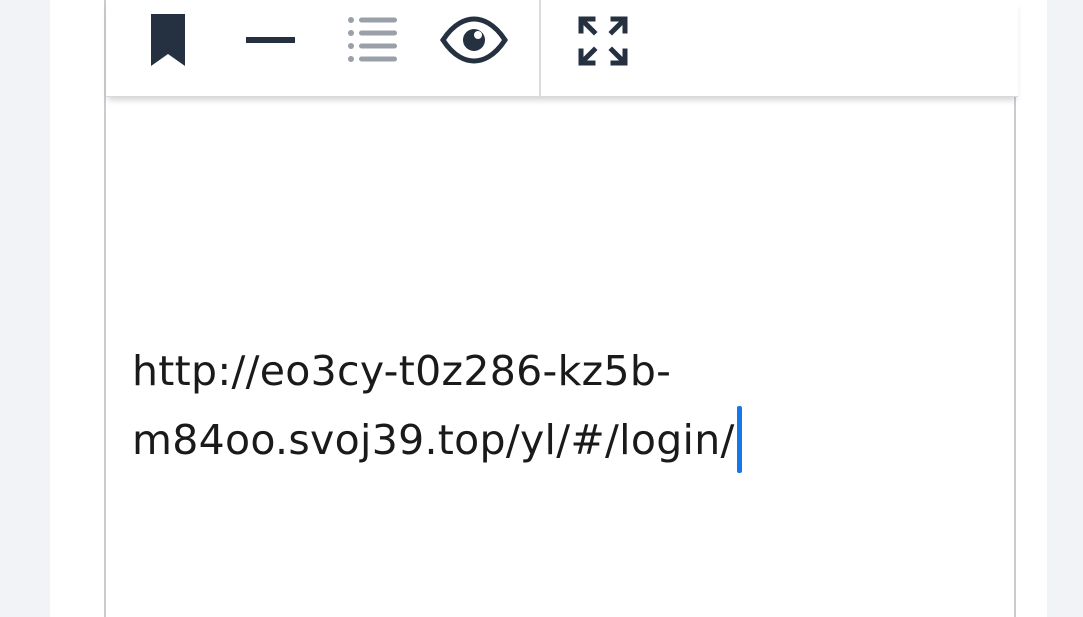 The height and width of the screenshot is (617, 1083). I want to click on horizontal-rule-icon, so click(270, 40).